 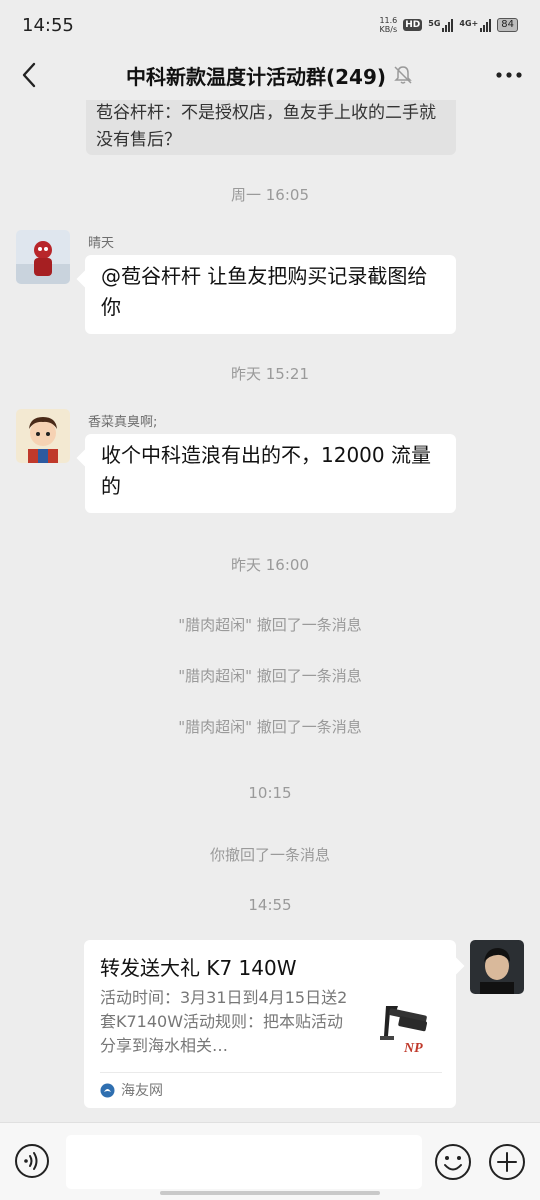 I want to click on quoted-text: 苞谷杆杆：不是授权店，鱼友手上收的二手就没有售后？, so click(x=266, y=126).